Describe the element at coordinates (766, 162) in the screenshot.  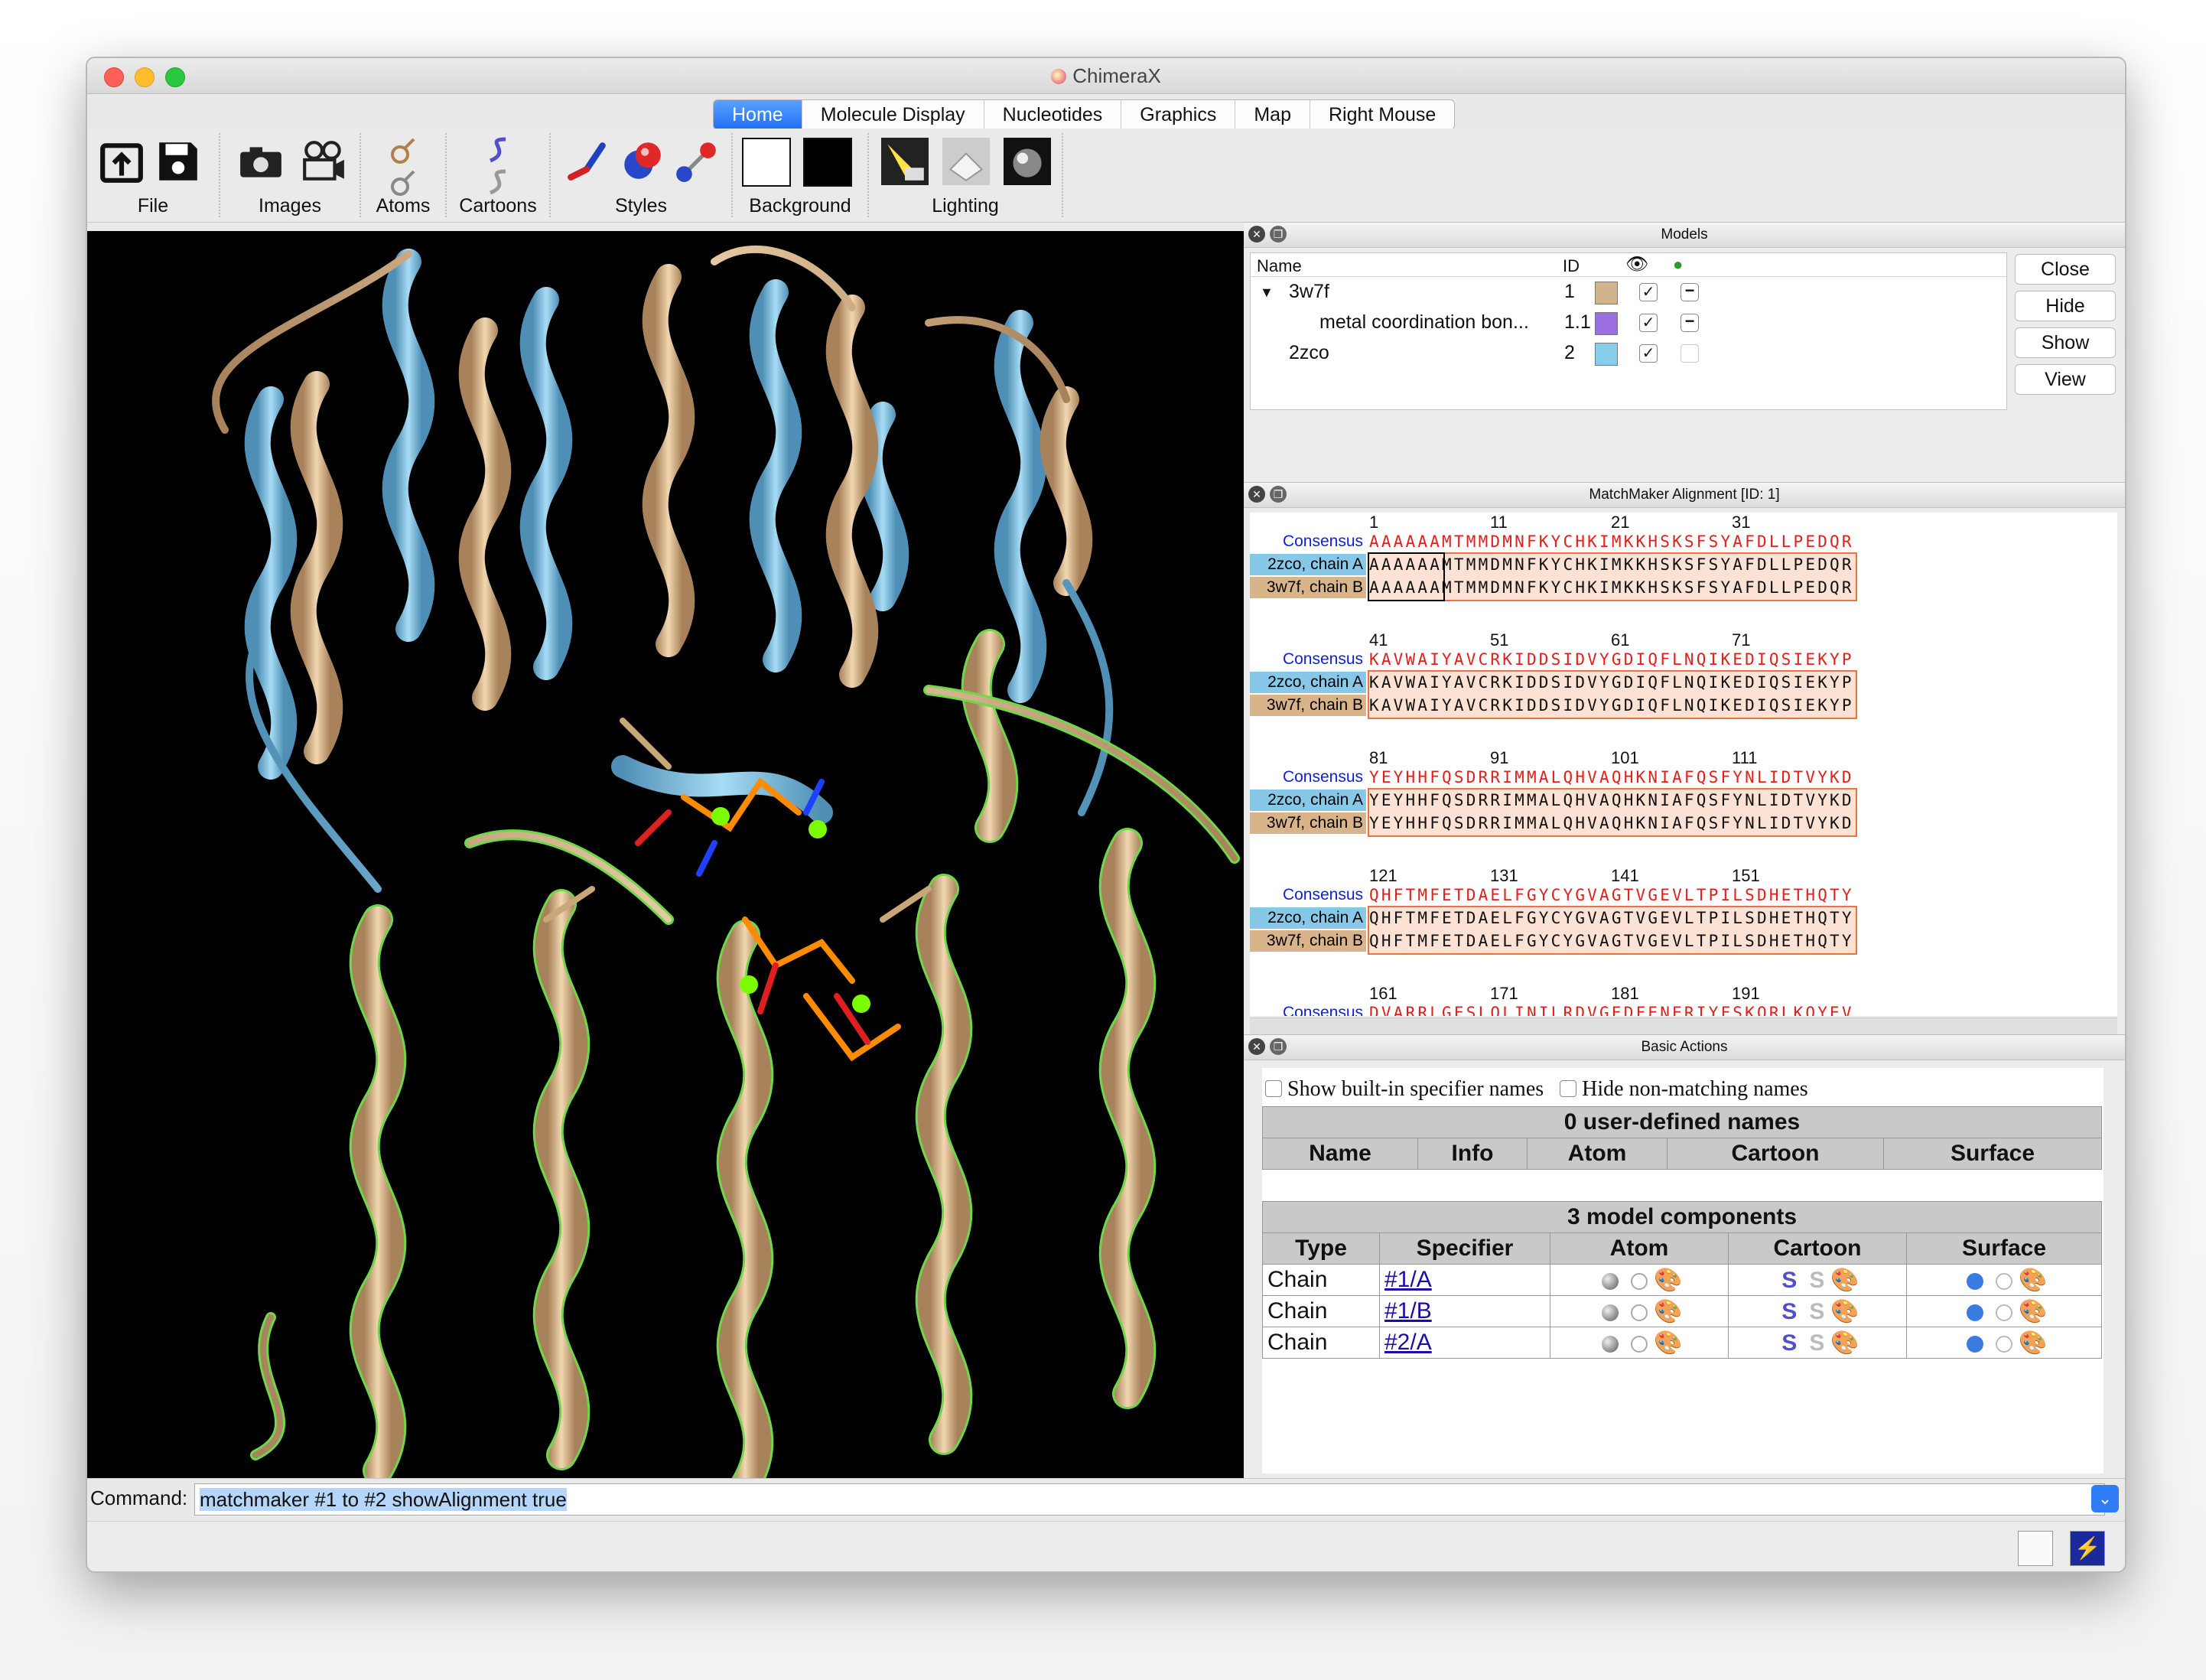
I see `white-background-icon` at that location.